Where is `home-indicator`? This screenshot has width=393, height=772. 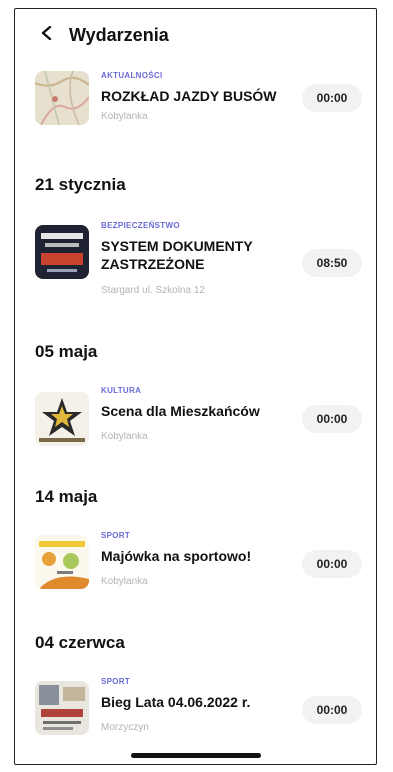 home-indicator is located at coordinates (195, 755).